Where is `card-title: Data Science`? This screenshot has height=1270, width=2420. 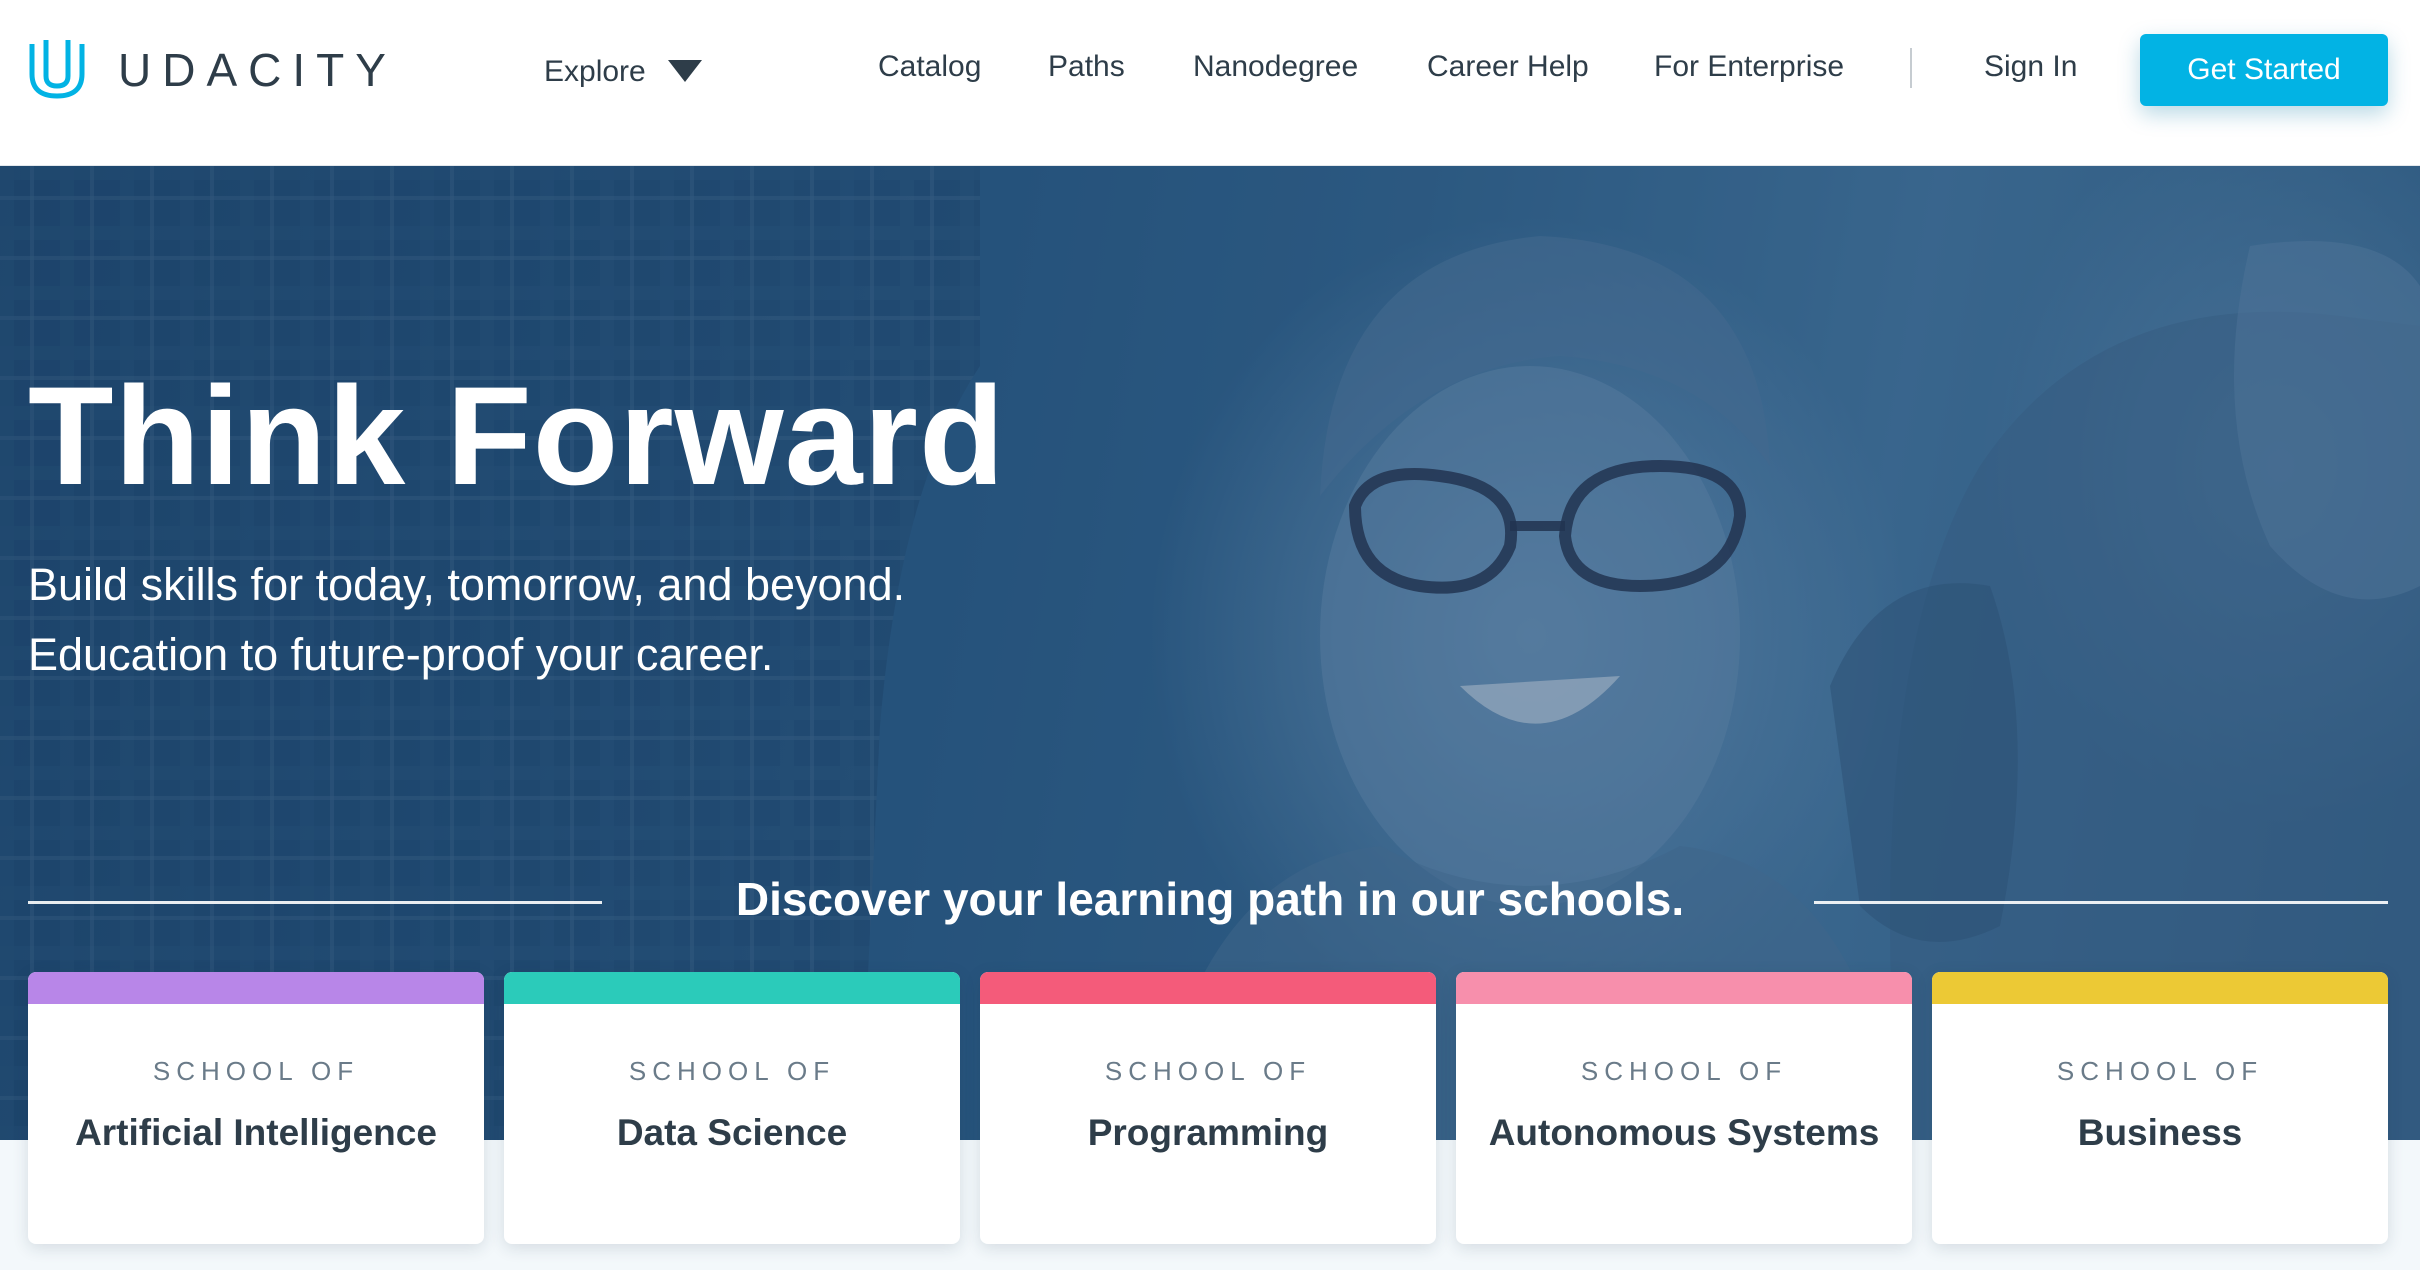
card-title: Data Science is located at coordinates (732, 1132).